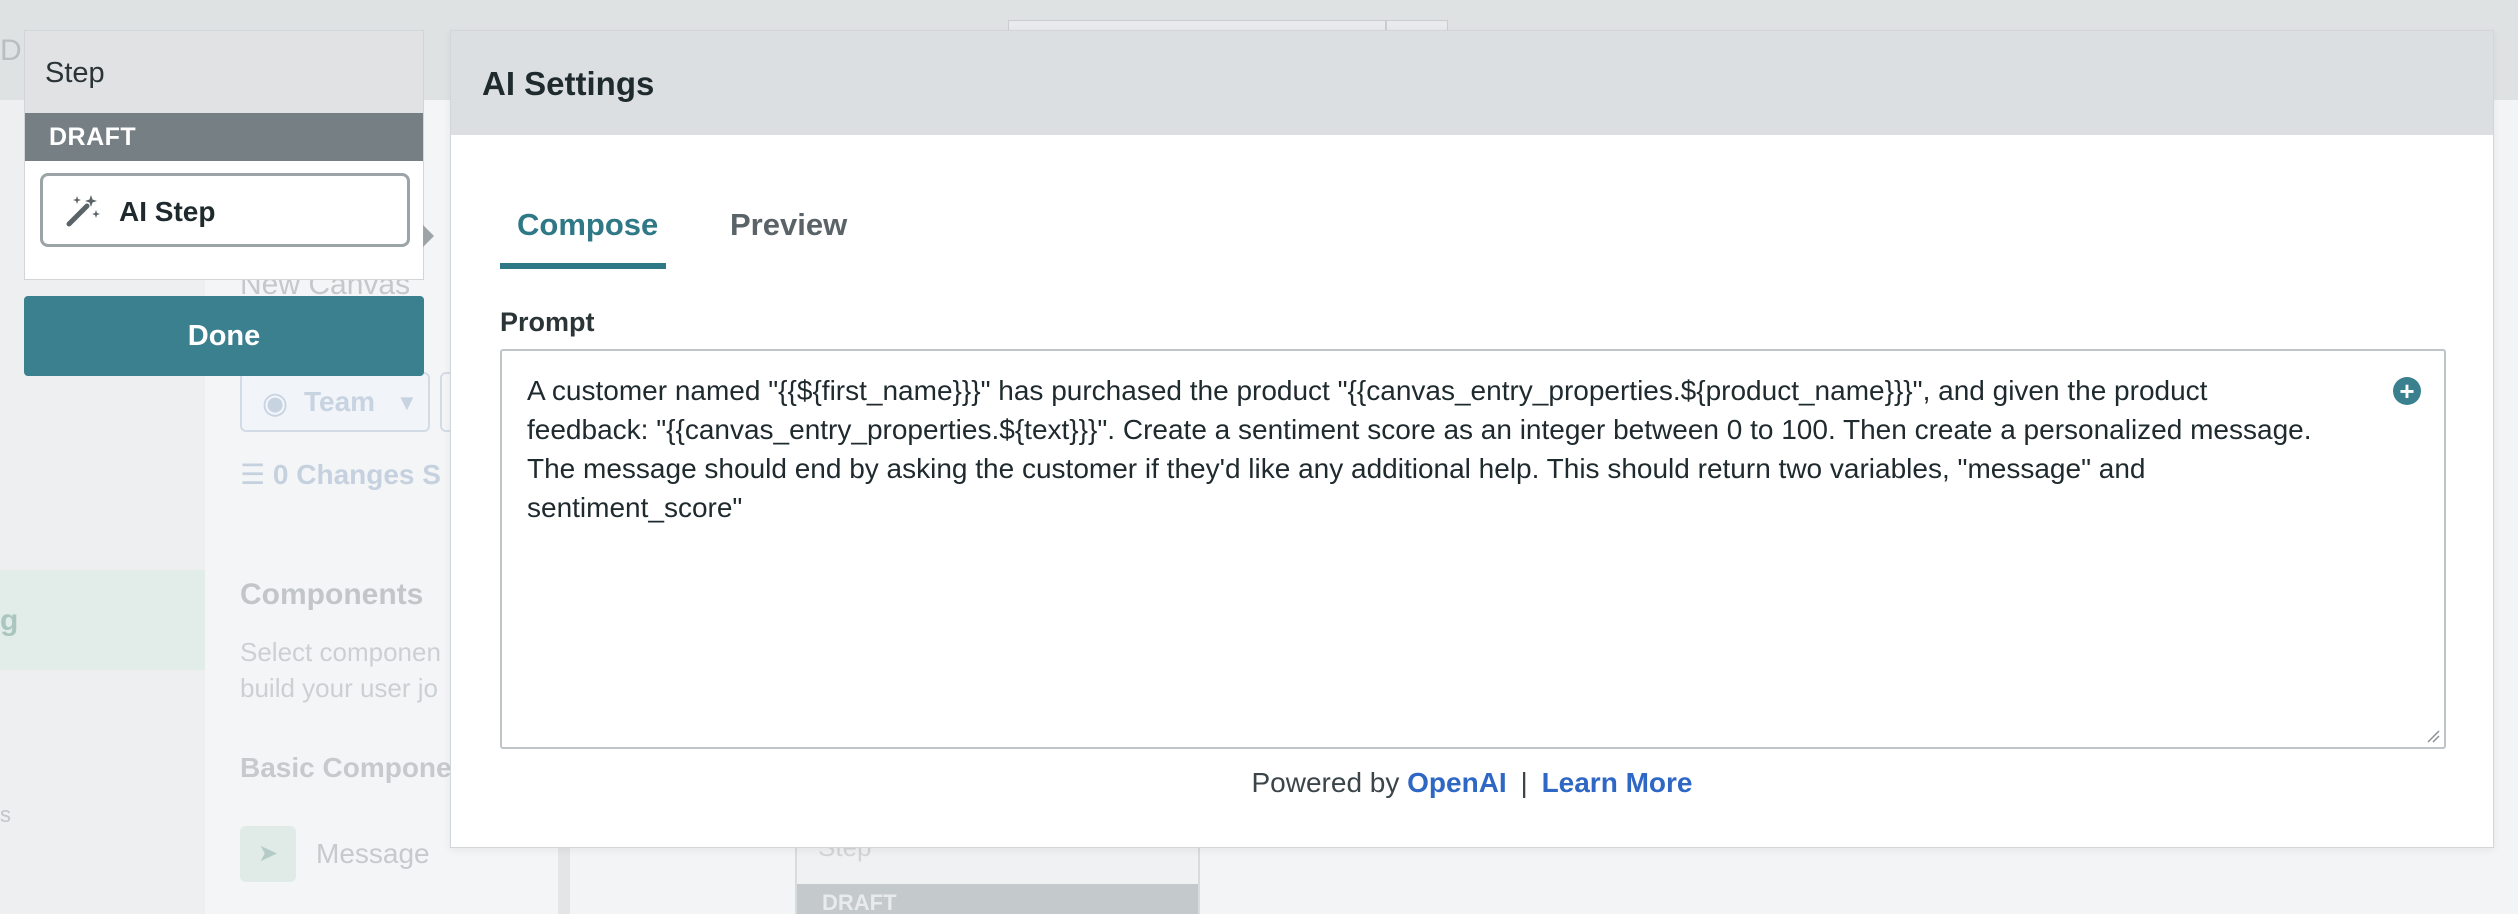 This screenshot has width=2518, height=914. What do you see at coordinates (2407, 391) in the screenshot?
I see `plus-circle-icon: +` at bounding box center [2407, 391].